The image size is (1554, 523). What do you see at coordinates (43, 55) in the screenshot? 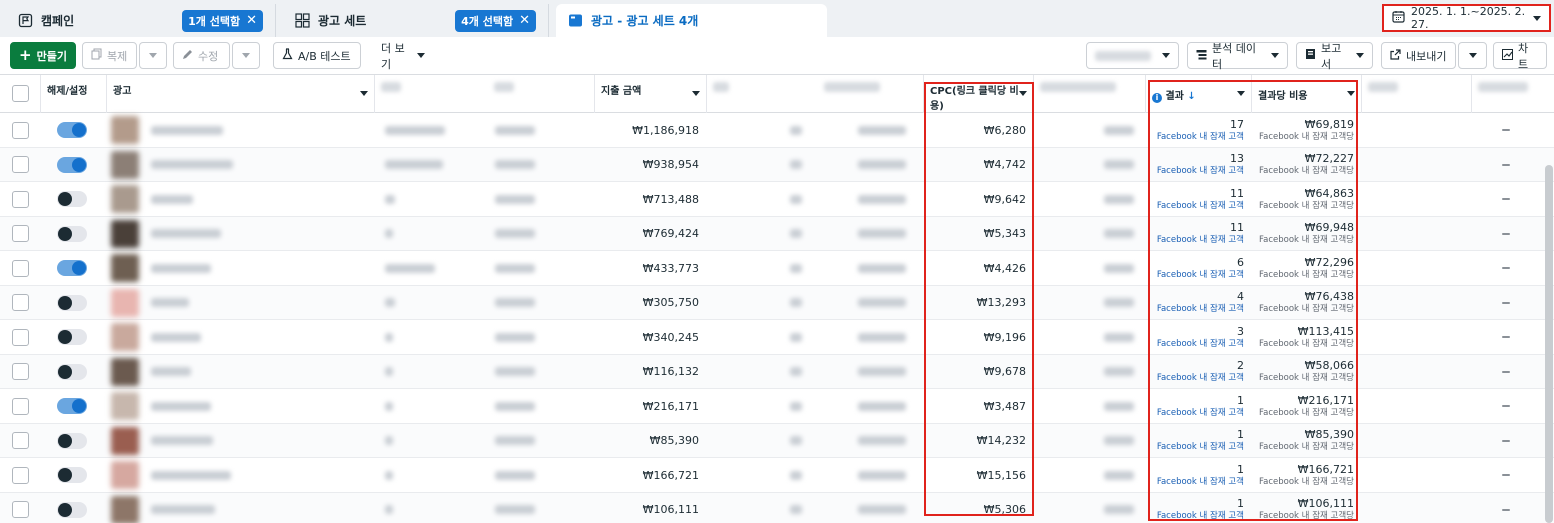
I see `create-button: + 만들기` at bounding box center [43, 55].